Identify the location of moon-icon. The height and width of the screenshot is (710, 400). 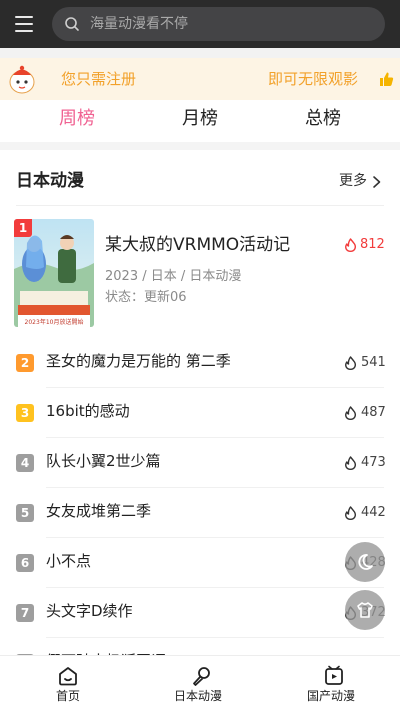
(365, 562).